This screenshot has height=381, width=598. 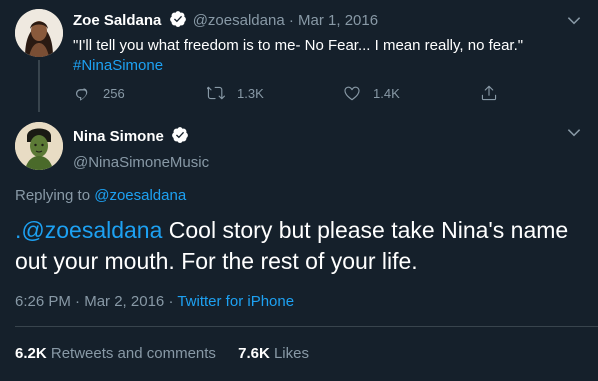 What do you see at coordinates (141, 163) in the screenshot?
I see `author-handle: @NinaSimoneMusic` at bounding box center [141, 163].